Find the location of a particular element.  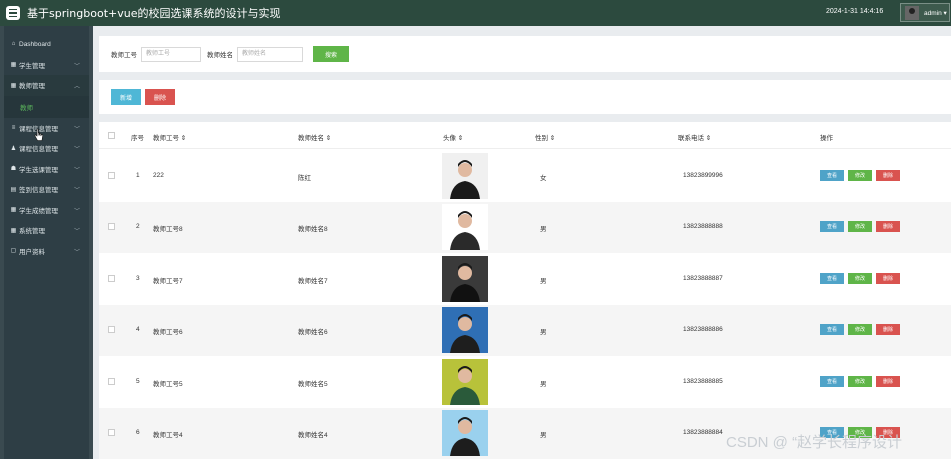

app-title: 基于springboot+vue的校园选课系统的设计与实现 is located at coordinates (154, 13).